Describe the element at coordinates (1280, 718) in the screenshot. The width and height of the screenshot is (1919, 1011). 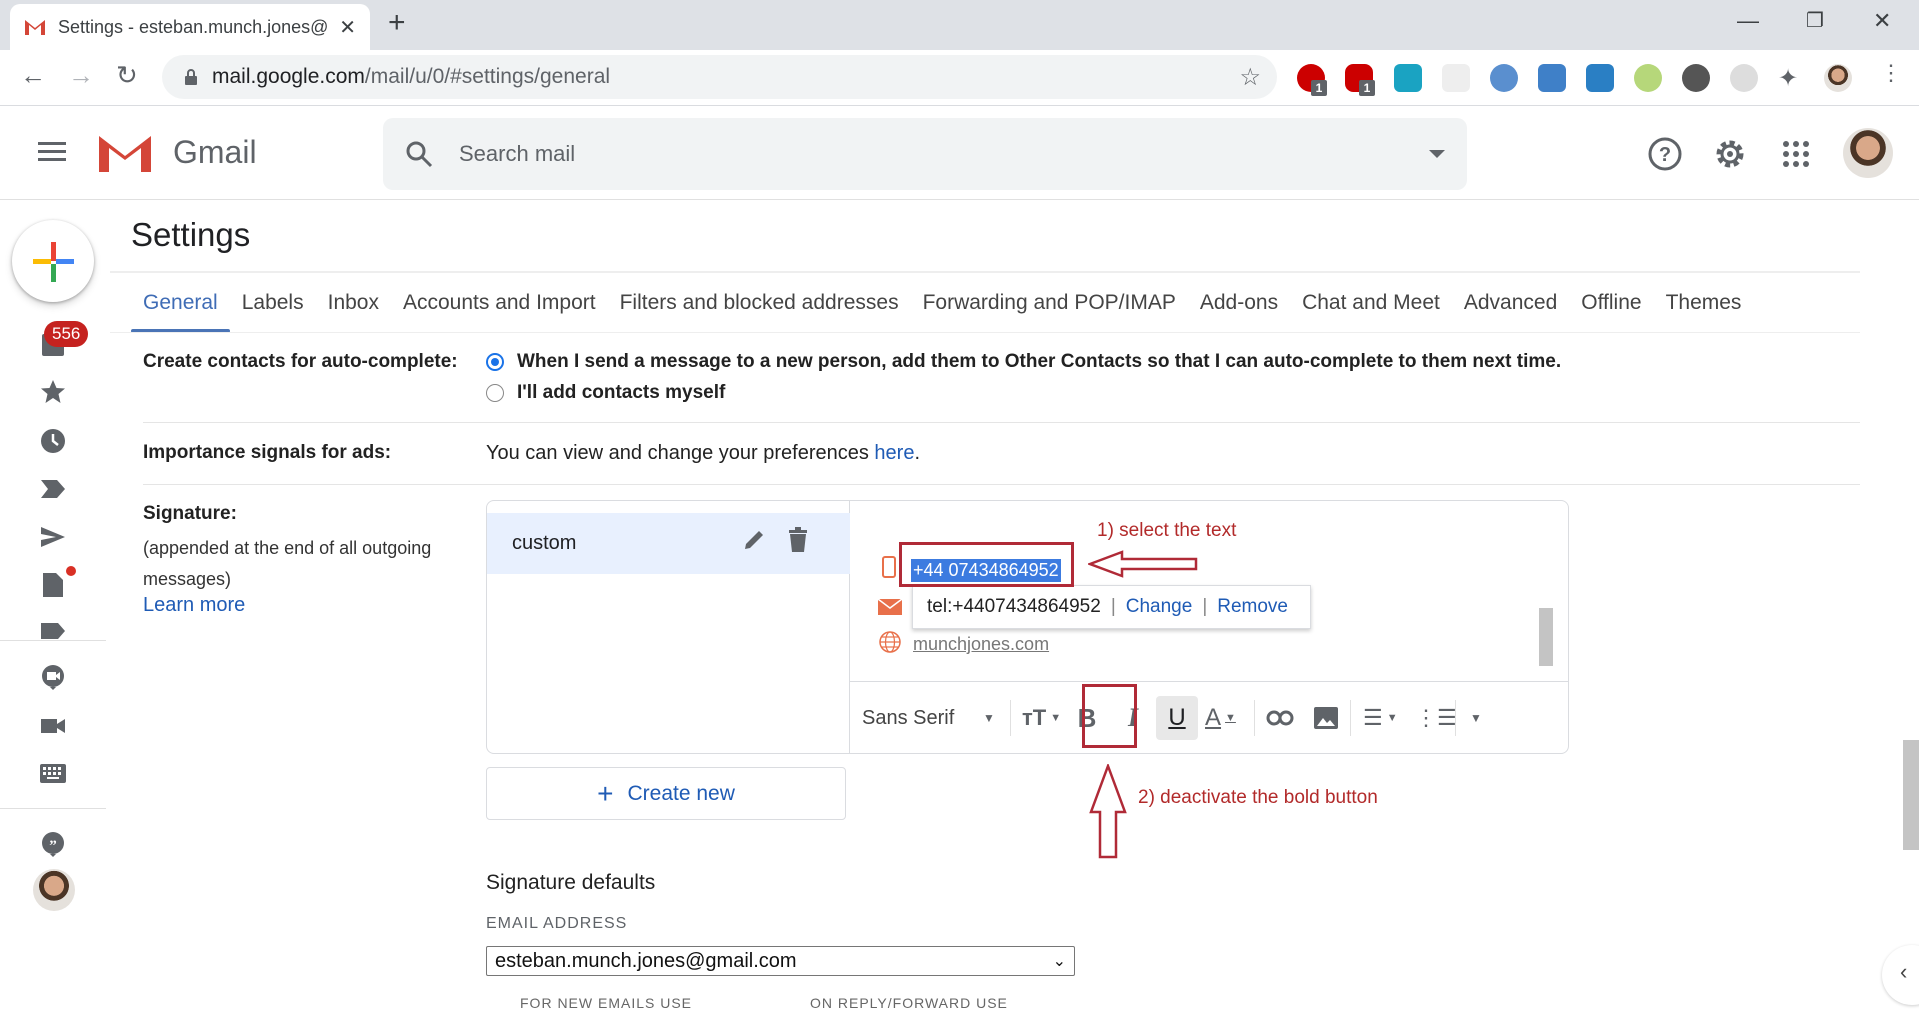
I see `insert-link-icon` at that location.